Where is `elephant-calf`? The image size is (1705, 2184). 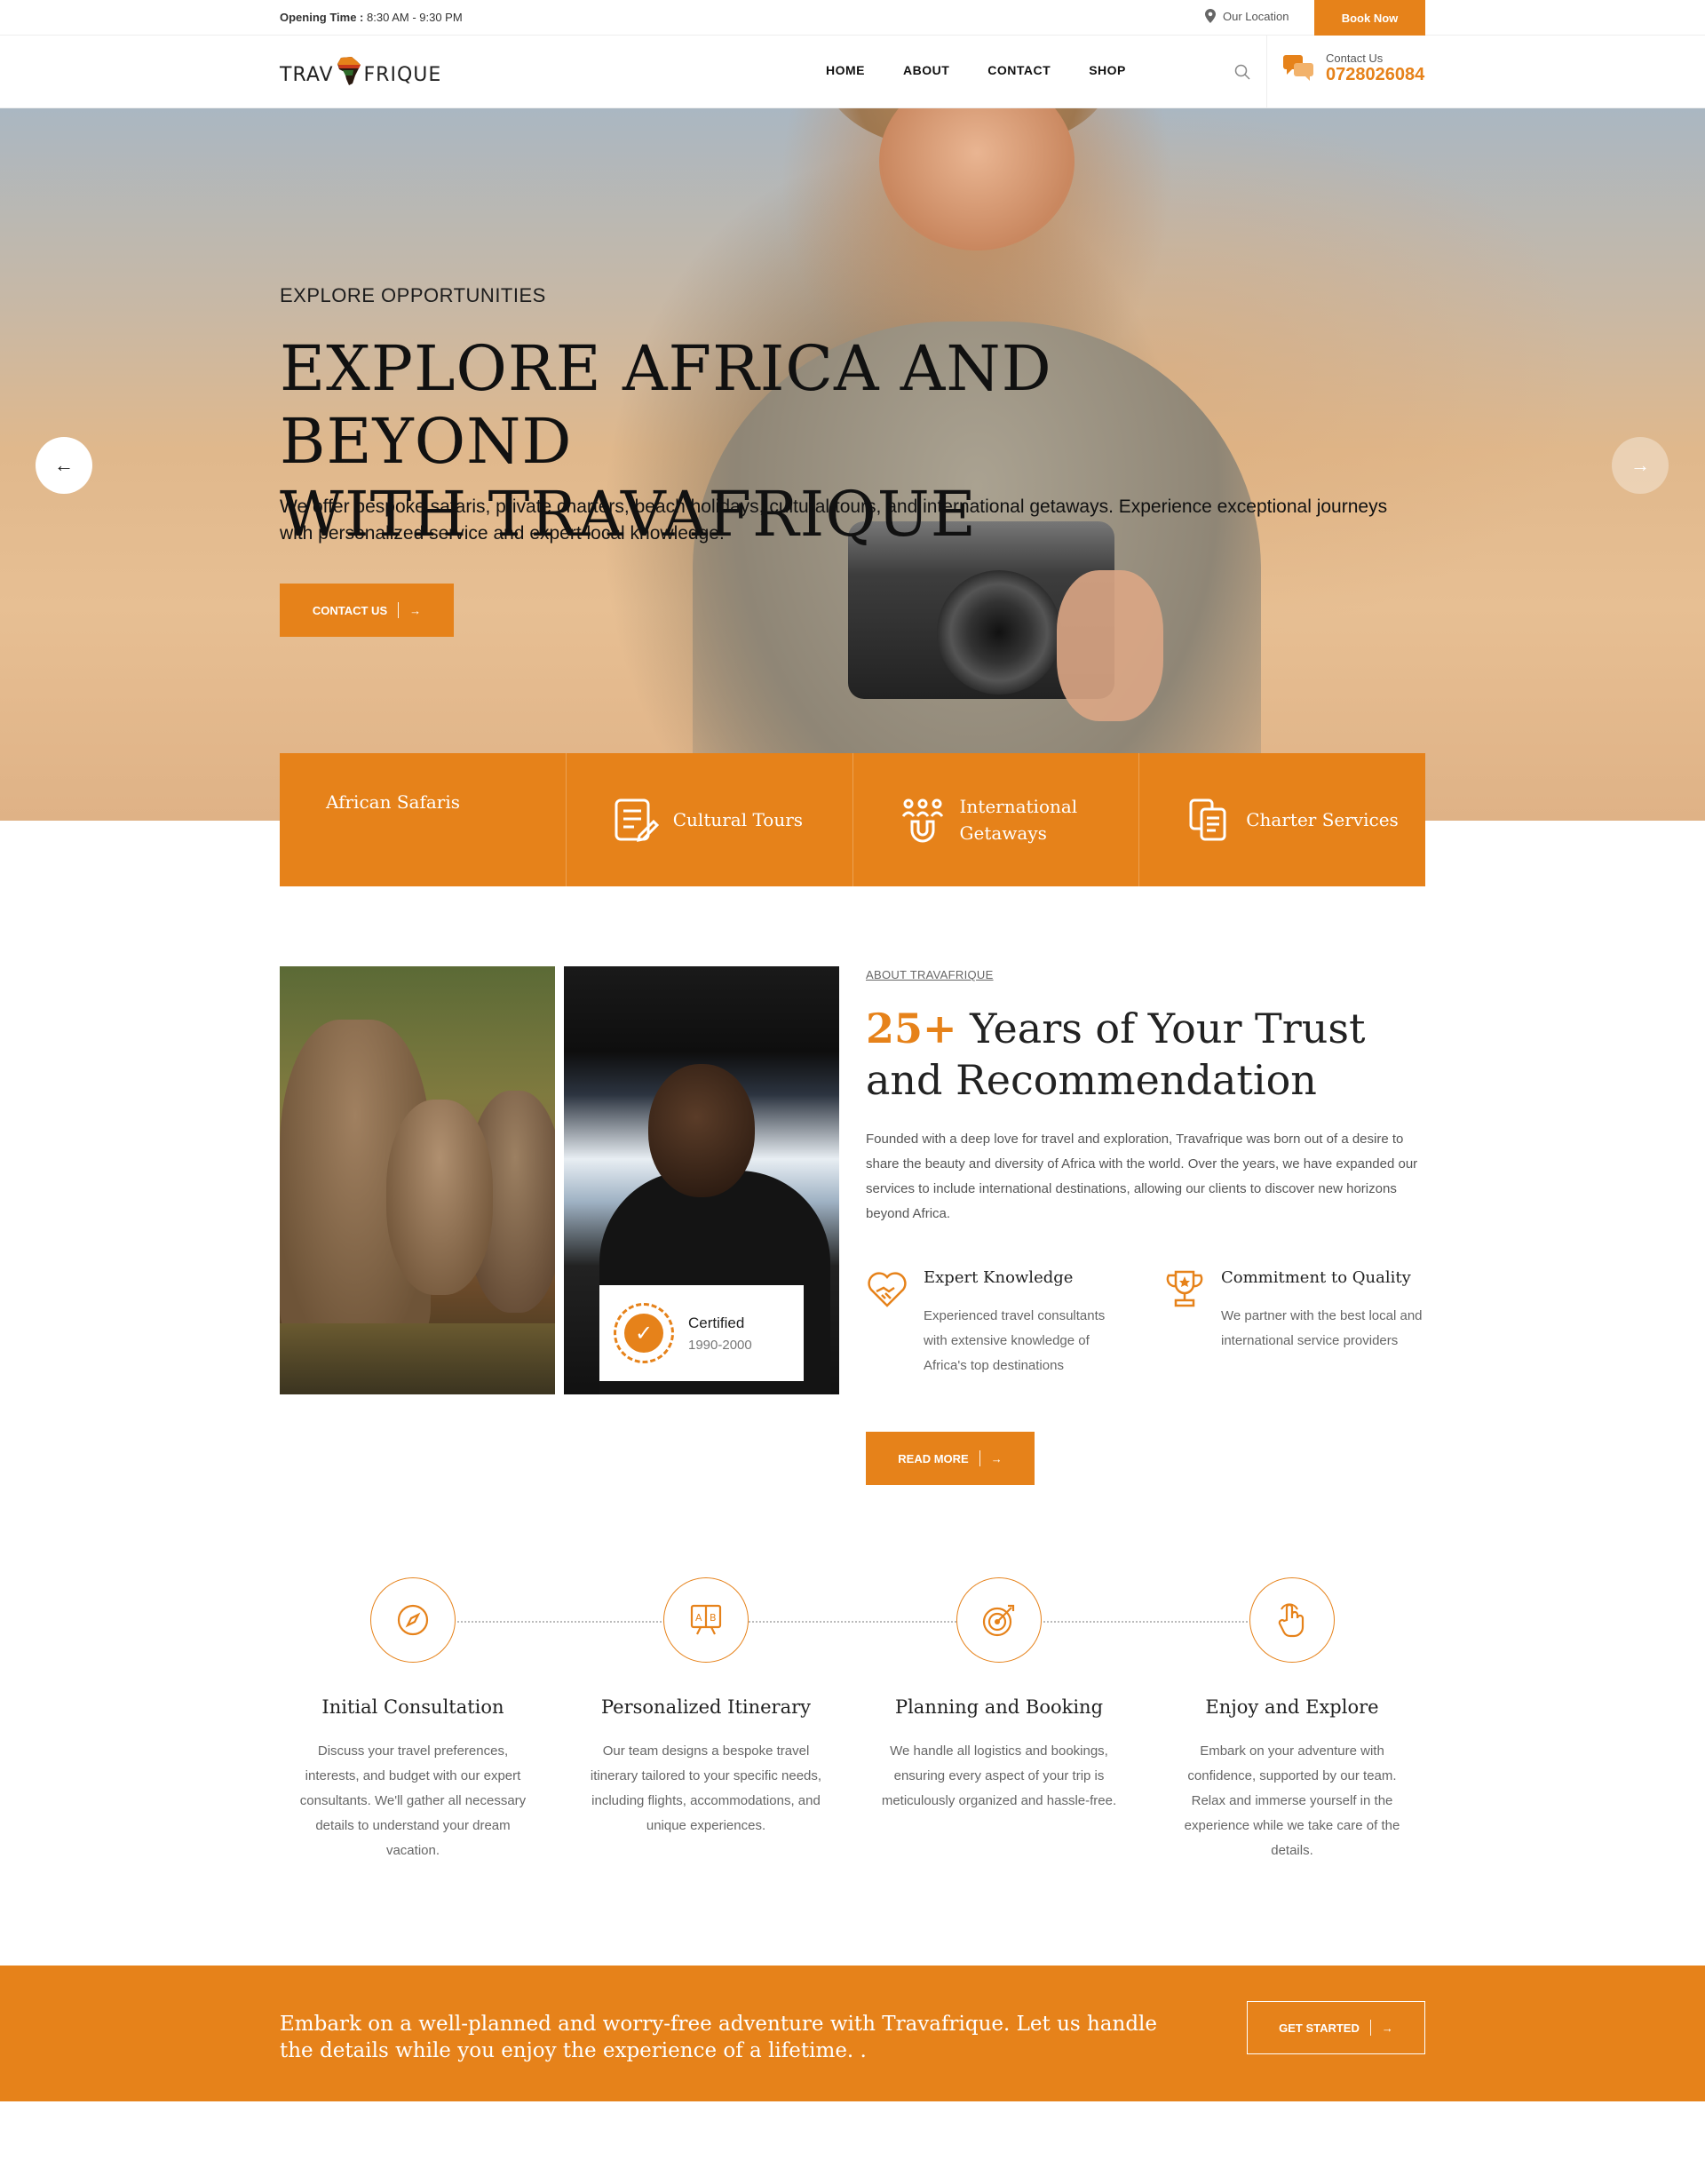 elephant-calf is located at coordinates (440, 1197).